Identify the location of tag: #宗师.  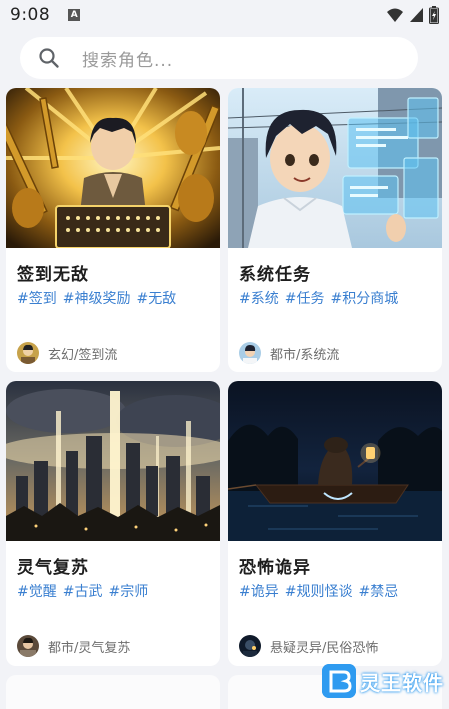
(128, 591).